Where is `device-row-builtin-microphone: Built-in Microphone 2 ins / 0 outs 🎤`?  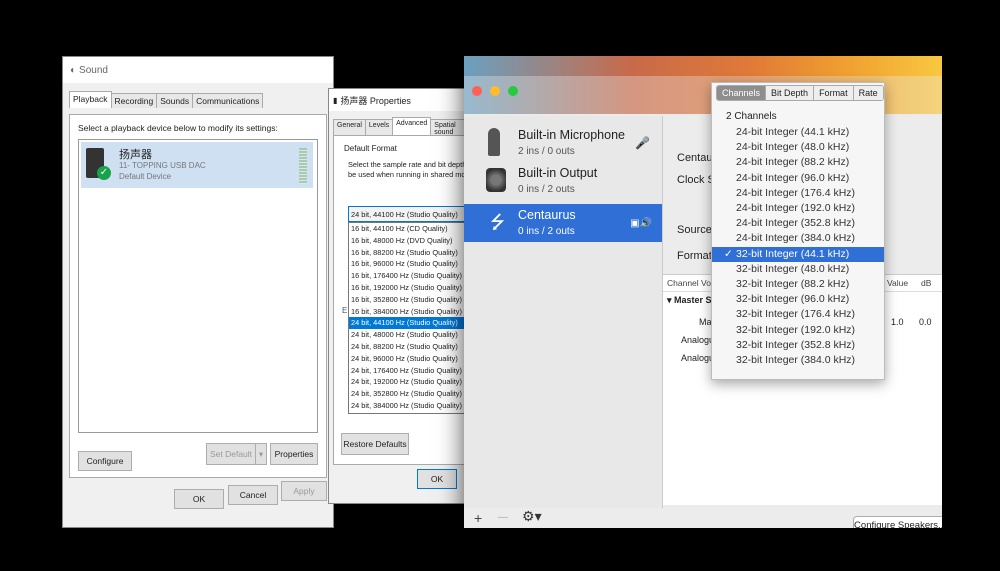
device-row-builtin-microphone: Built-in Microphone 2 ins / 0 outs 🎤 is located at coordinates (563, 143).